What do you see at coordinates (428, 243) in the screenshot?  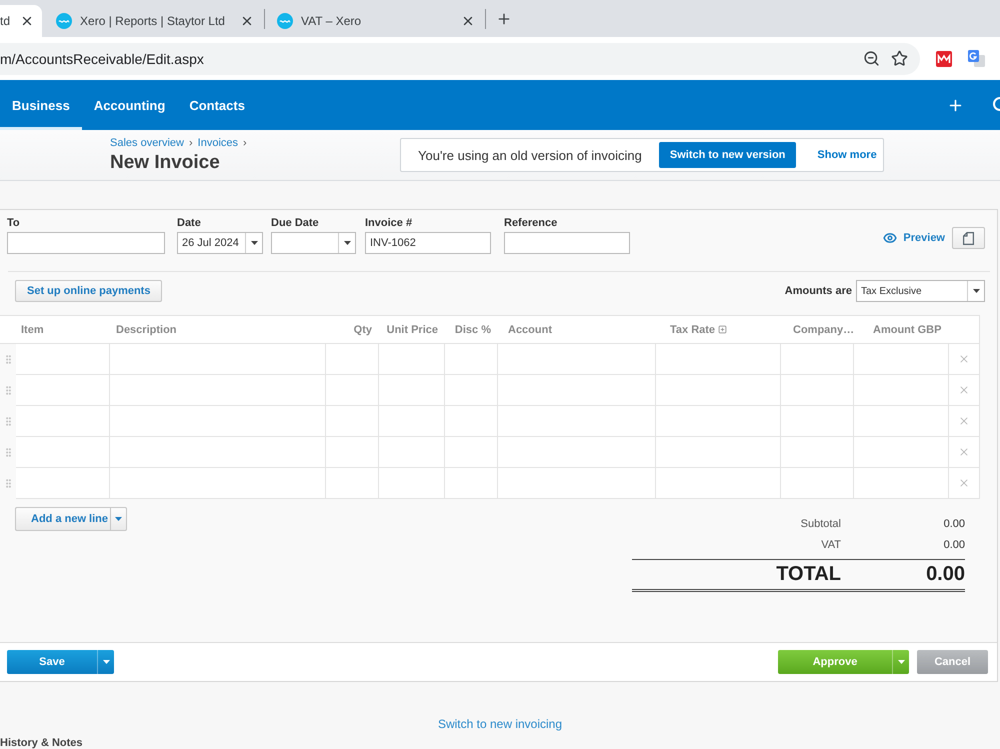 I see `input-field: INV-1062` at bounding box center [428, 243].